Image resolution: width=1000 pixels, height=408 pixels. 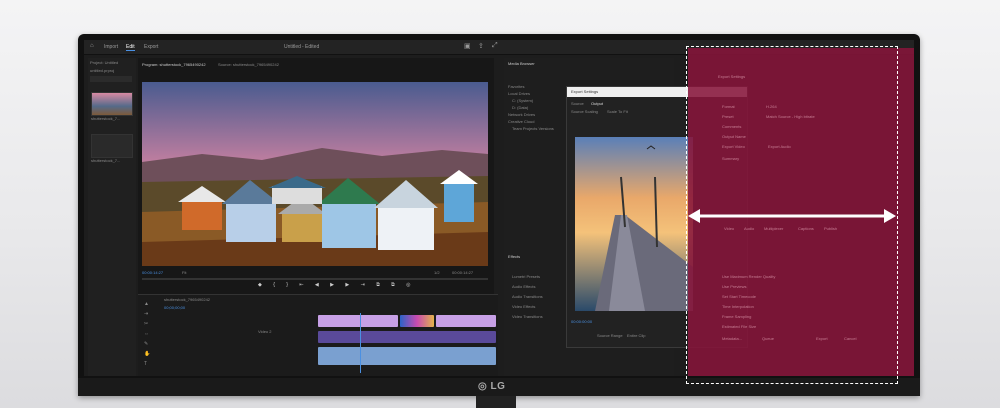 What do you see at coordinates (151, 47) in the screenshot?
I see `tab-export: Export` at bounding box center [151, 47].